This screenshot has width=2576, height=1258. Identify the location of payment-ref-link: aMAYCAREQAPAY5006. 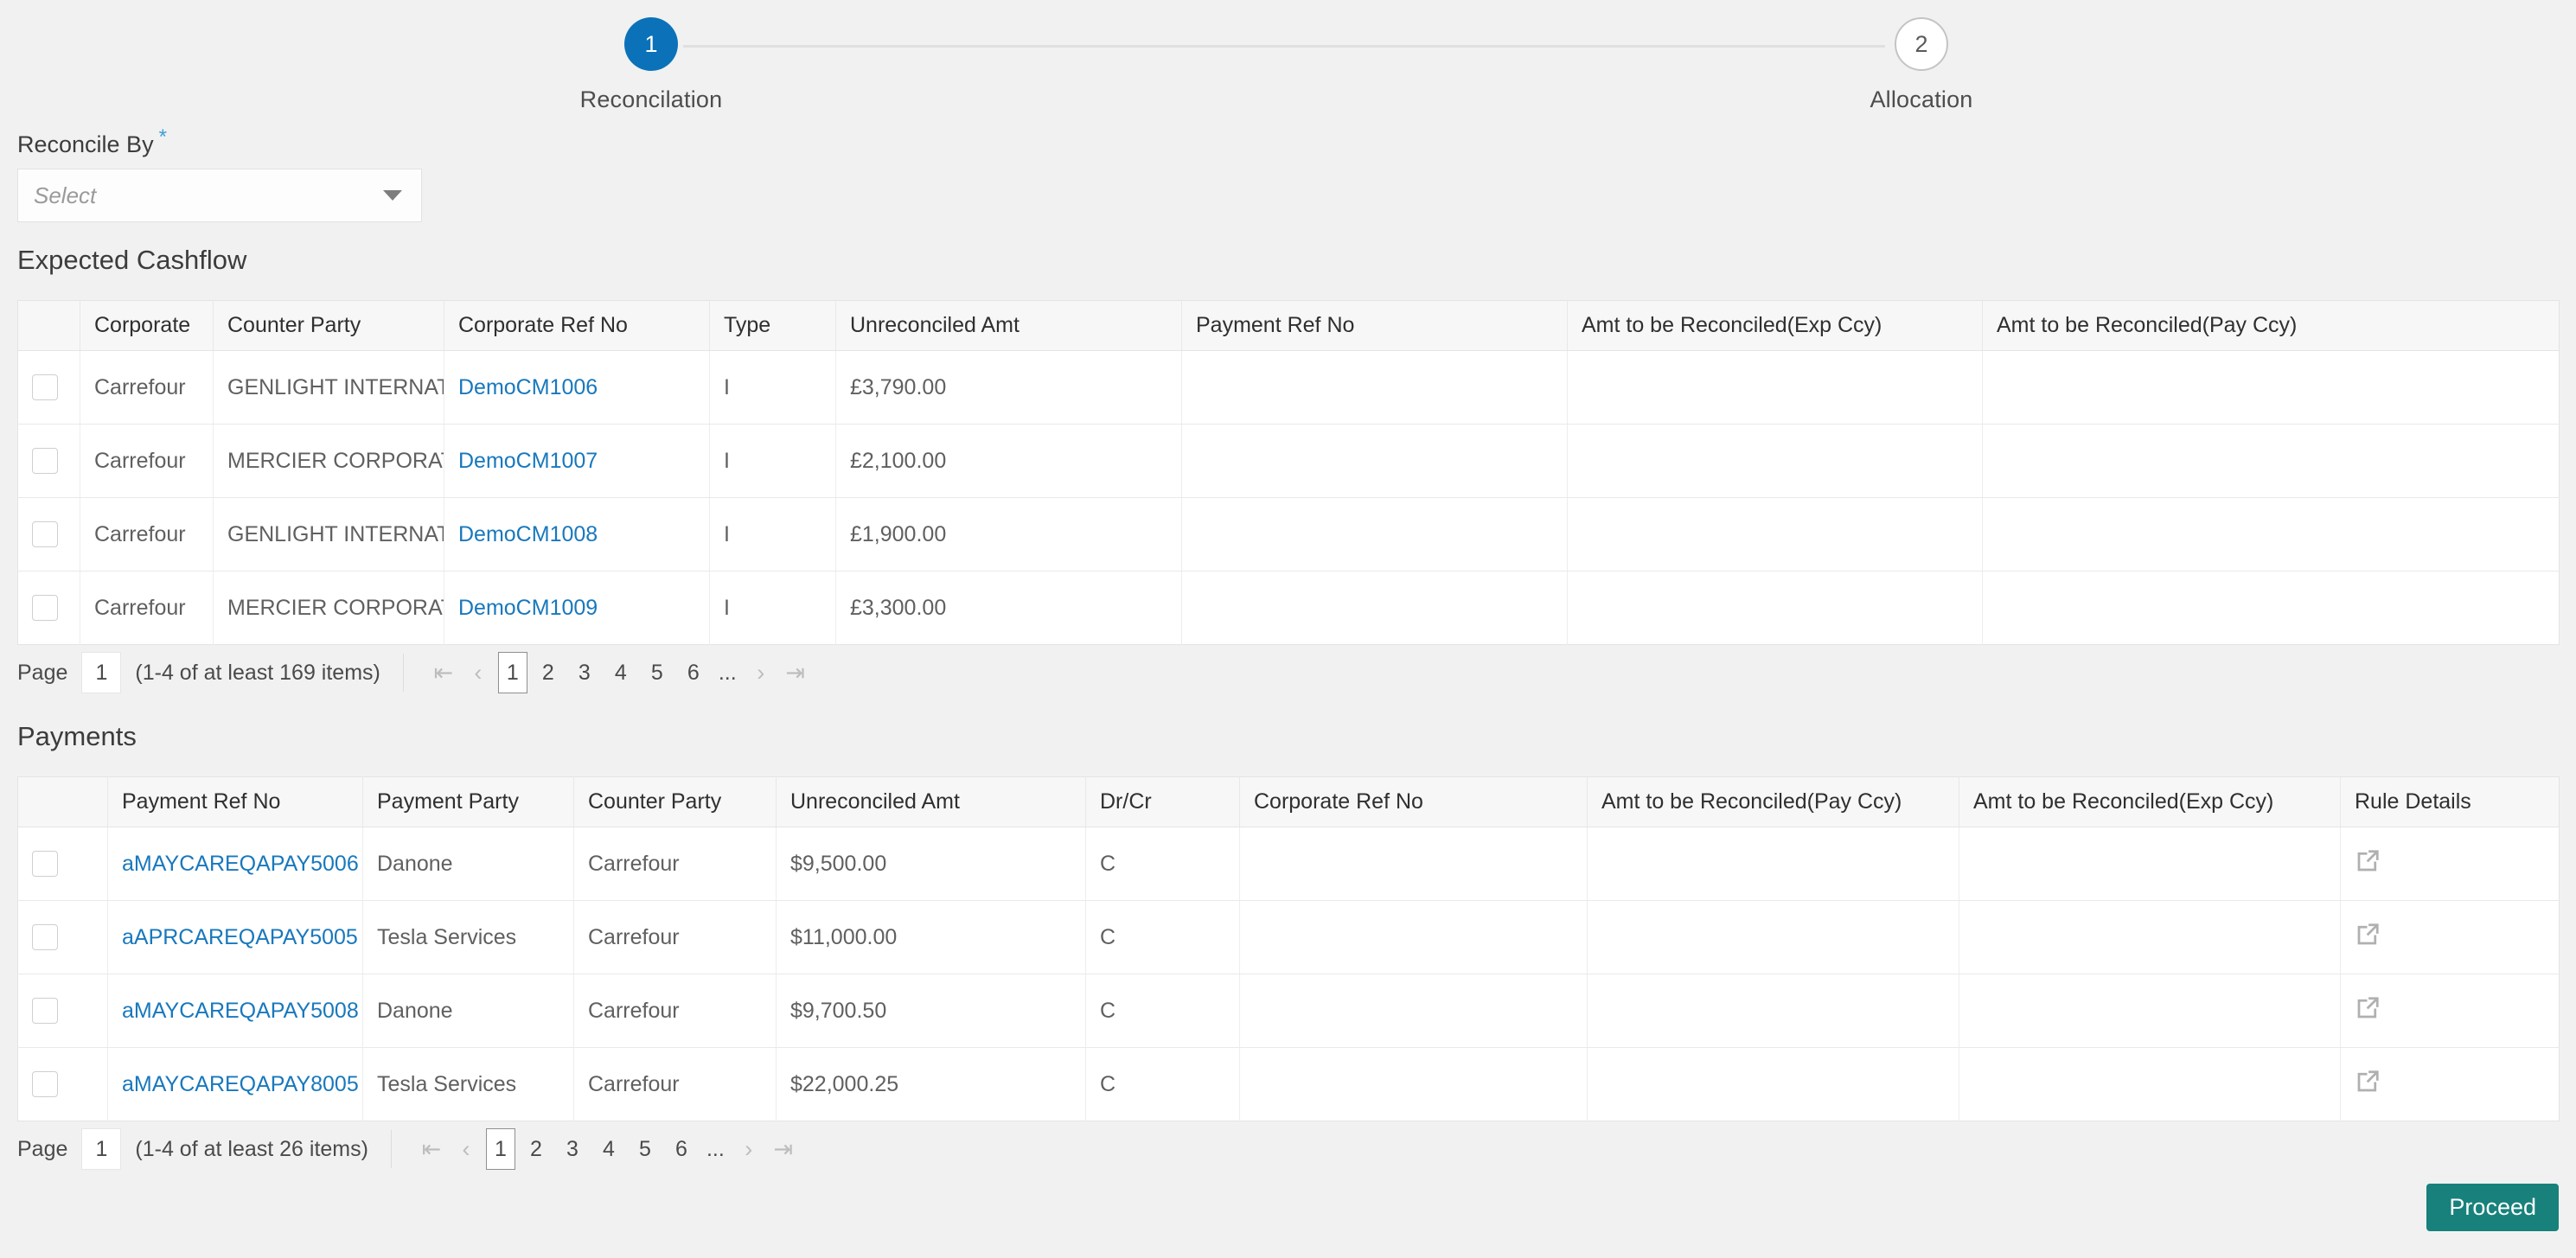
(241, 864).